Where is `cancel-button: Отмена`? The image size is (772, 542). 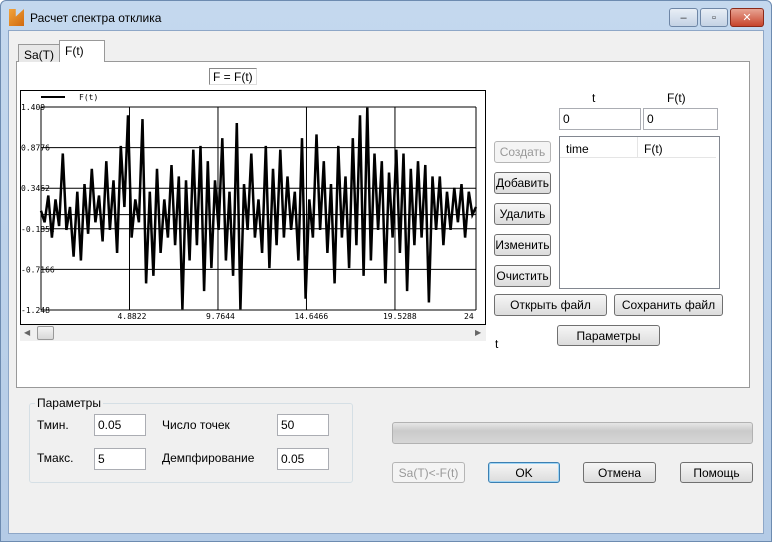 cancel-button: Отмена is located at coordinates (619, 472).